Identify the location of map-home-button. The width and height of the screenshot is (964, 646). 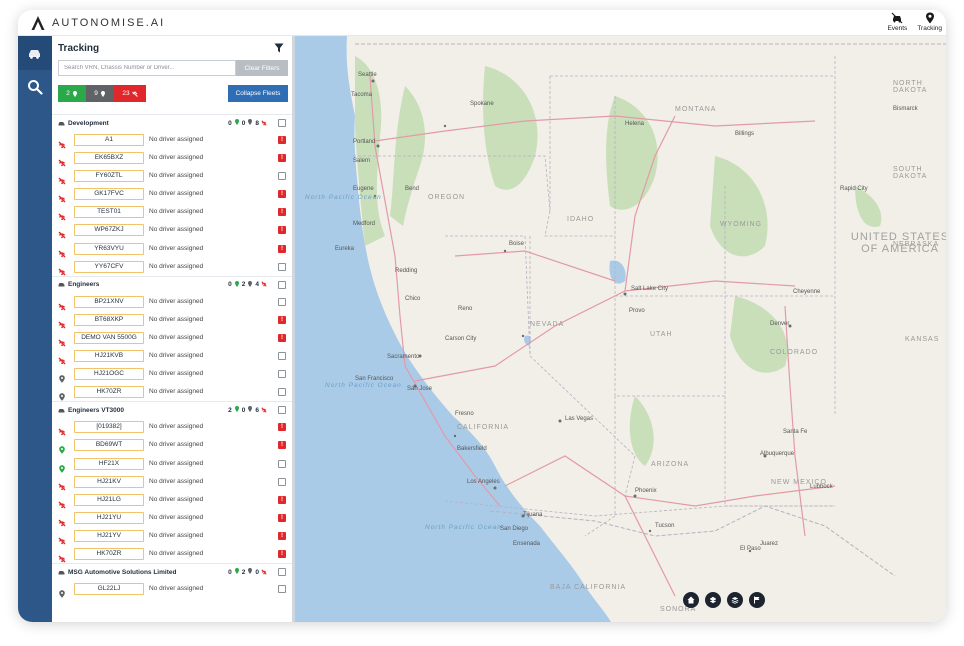
(691, 600).